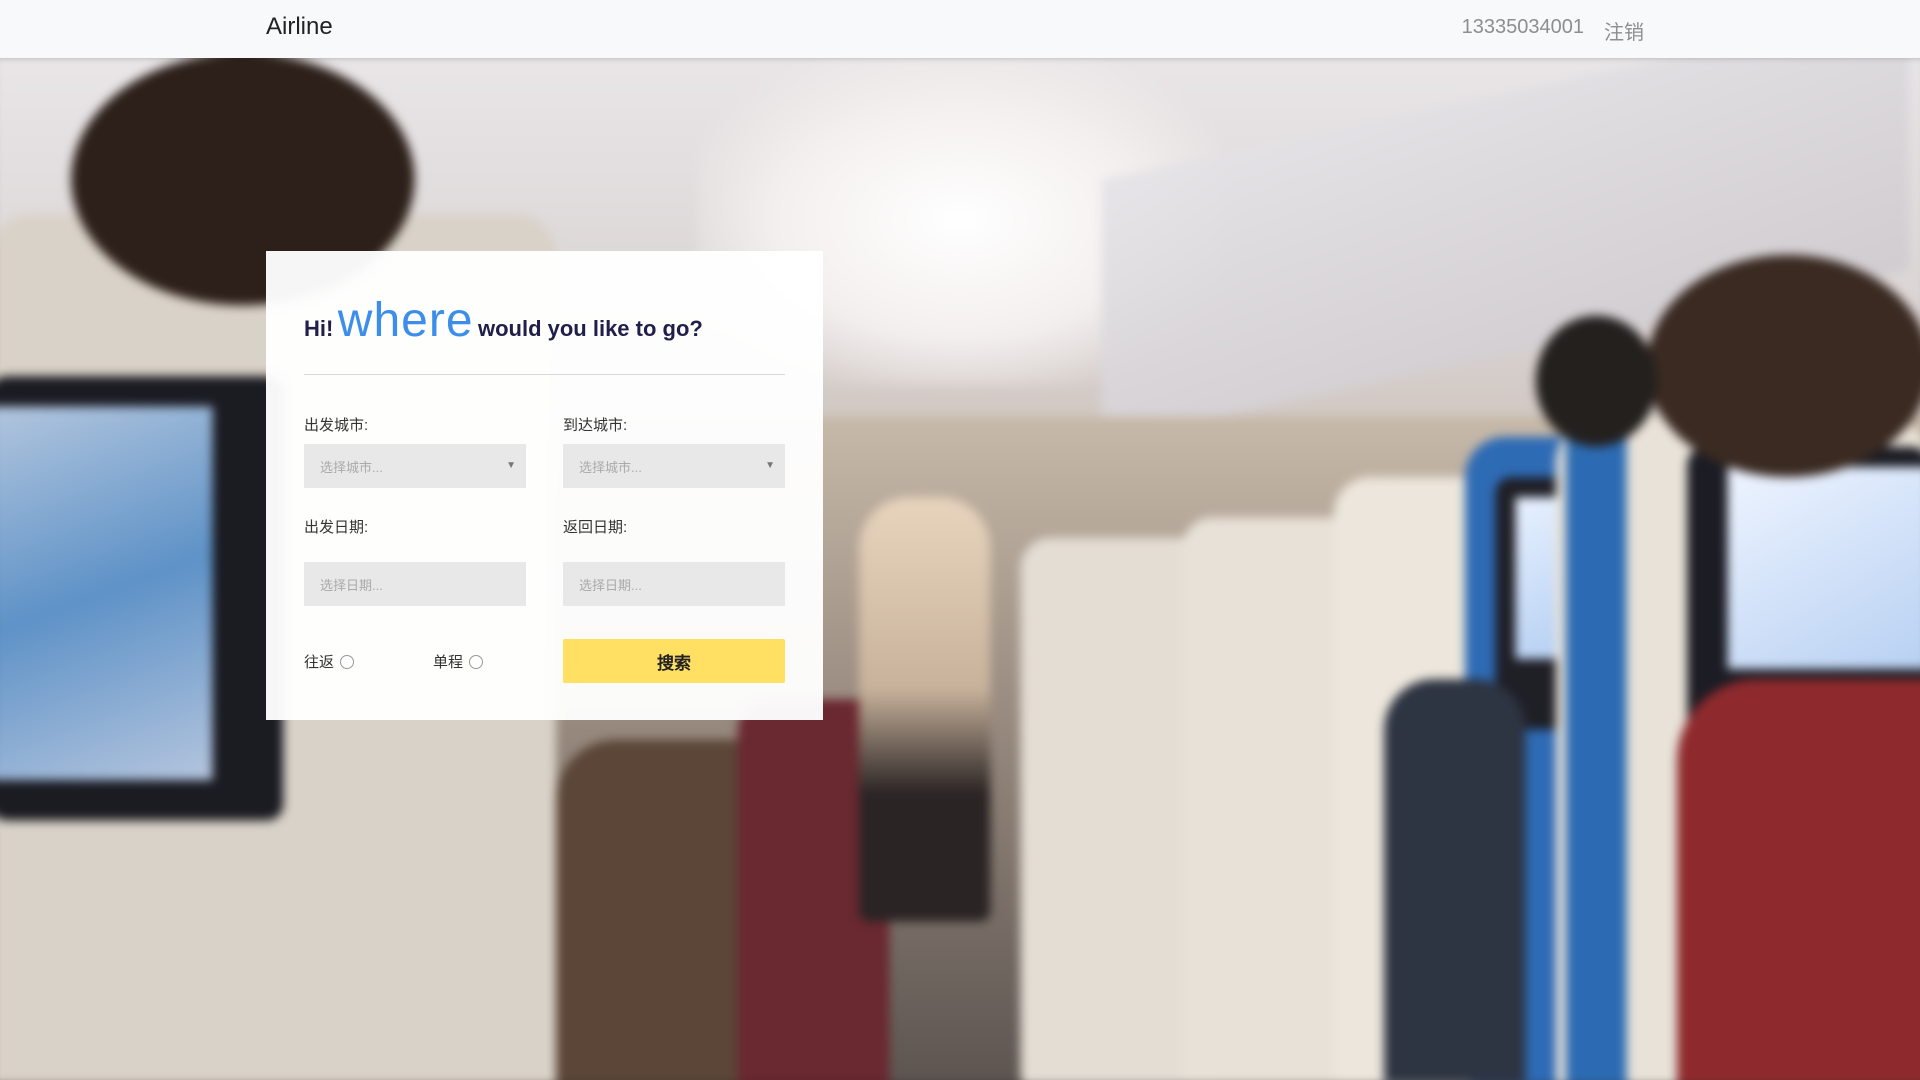 This screenshot has width=1920, height=1080. Describe the element at coordinates (544, 374) in the screenshot. I see `heading-divider` at that location.